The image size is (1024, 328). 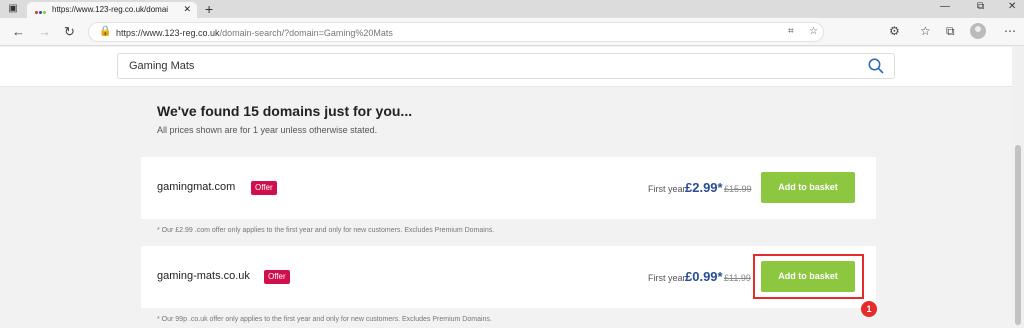 I want to click on old-price: £11.99, so click(x=737, y=278).